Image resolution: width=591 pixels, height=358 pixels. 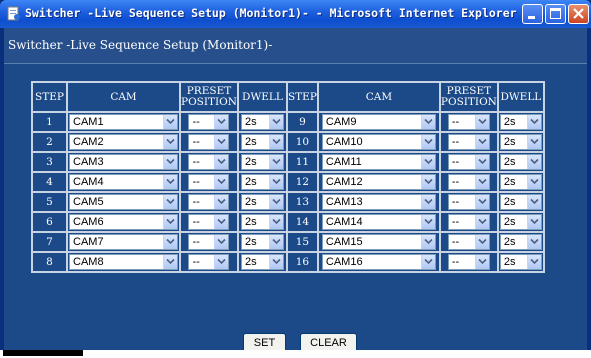 What do you see at coordinates (123, 242) in the screenshot?
I see `cam-select: CAM7` at bounding box center [123, 242].